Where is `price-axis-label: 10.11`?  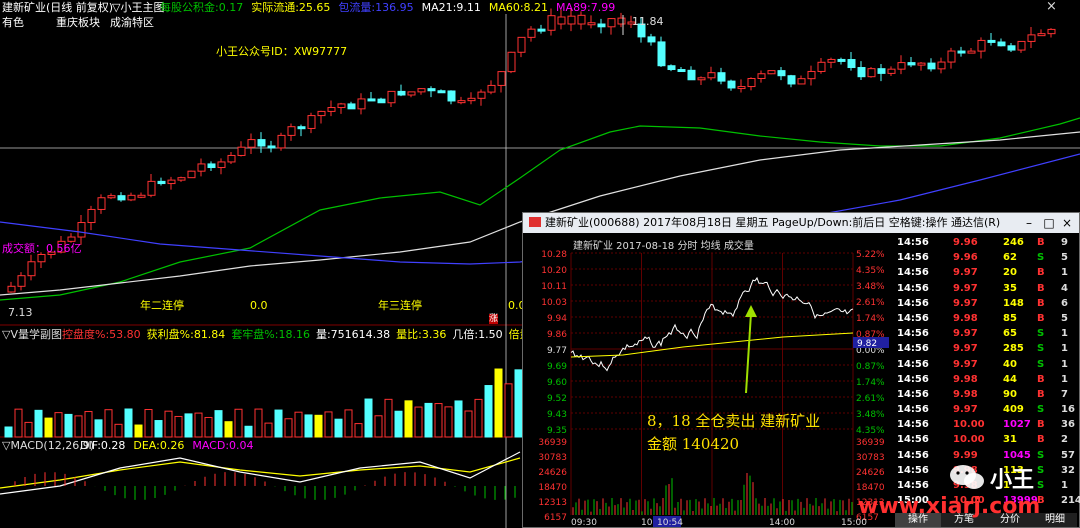 price-axis-label: 10.11 is located at coordinates (554, 287).